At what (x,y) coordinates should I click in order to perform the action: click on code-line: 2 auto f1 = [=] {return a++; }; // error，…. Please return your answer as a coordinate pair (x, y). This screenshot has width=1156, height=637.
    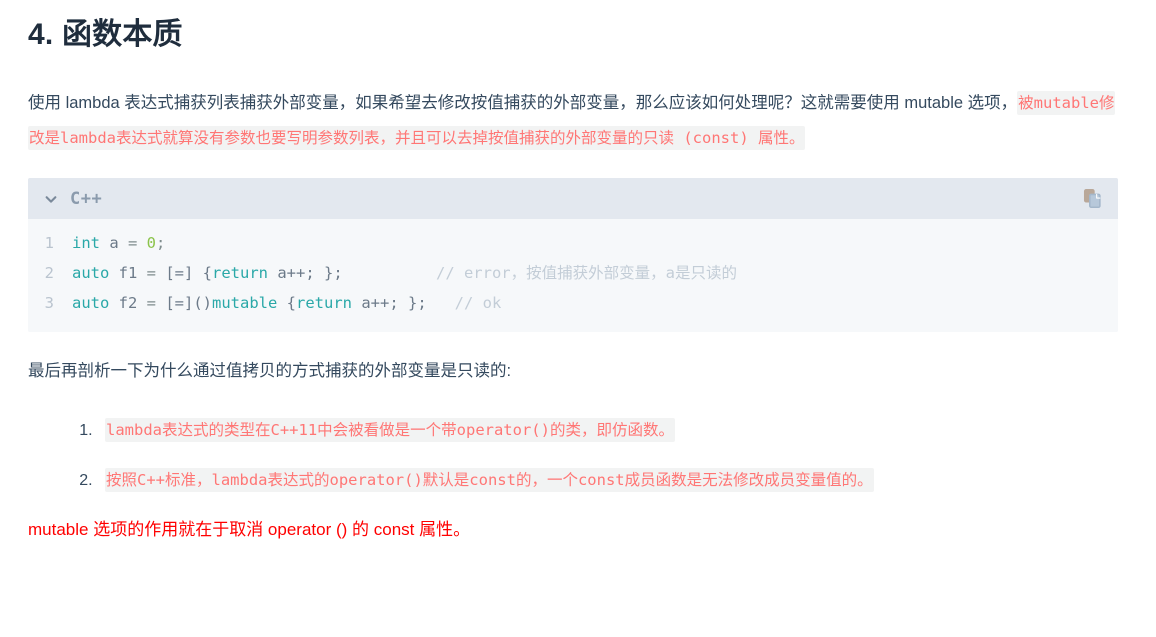
    Looking at the image, I should click on (573, 273).